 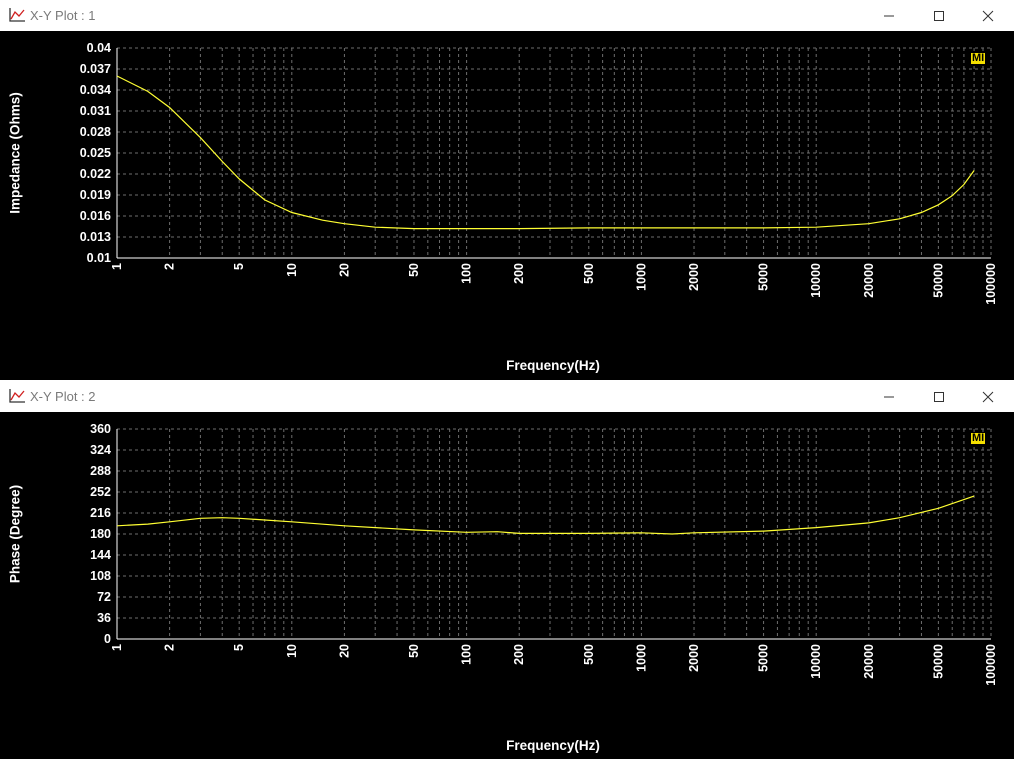 What do you see at coordinates (15, 153) in the screenshot?
I see `y-axis-title: Impedance (Ohms)` at bounding box center [15, 153].